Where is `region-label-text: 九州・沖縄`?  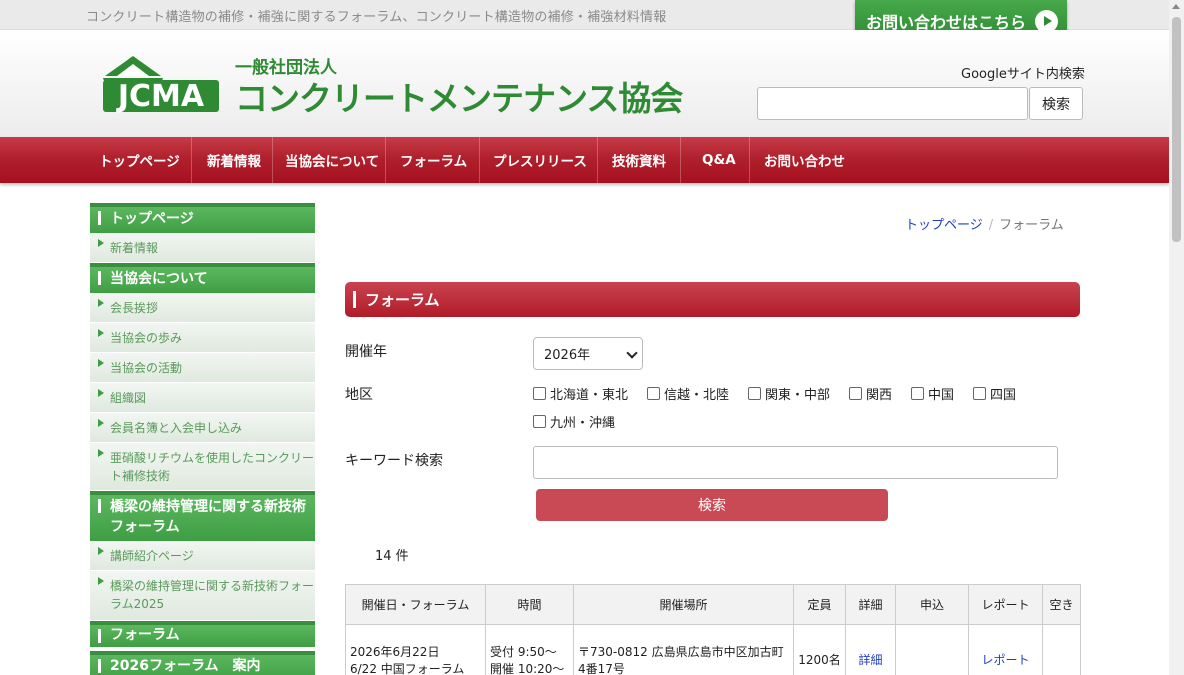 region-label-text: 九州・沖縄 is located at coordinates (583, 423).